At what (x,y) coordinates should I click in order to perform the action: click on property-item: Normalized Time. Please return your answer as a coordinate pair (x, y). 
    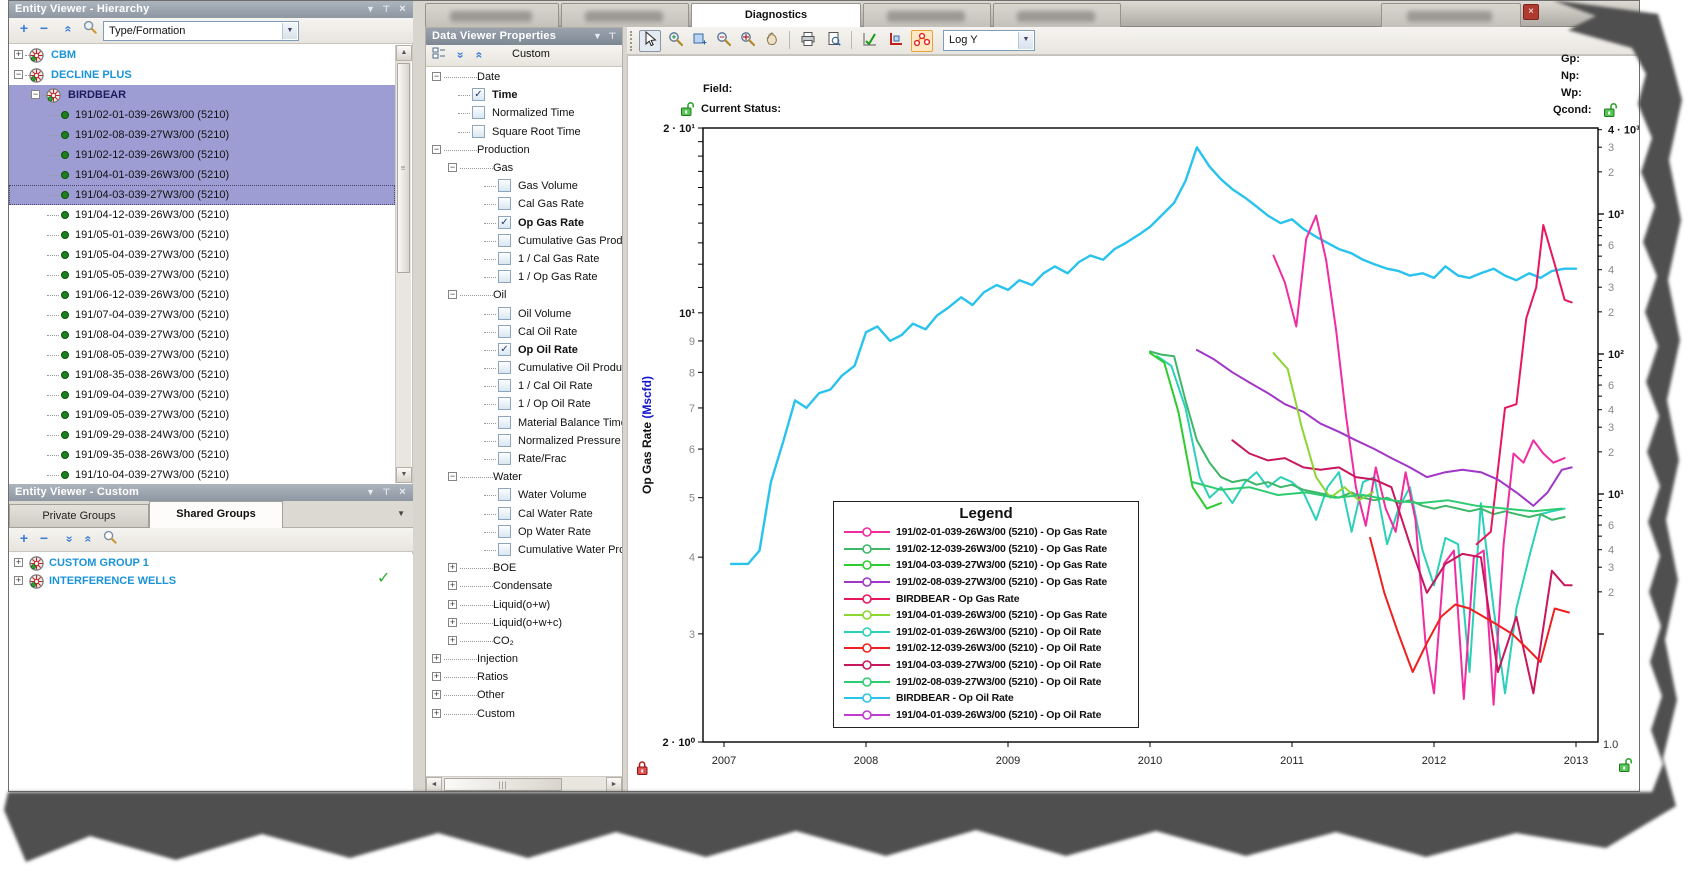
    Looking at the image, I should click on (524, 113).